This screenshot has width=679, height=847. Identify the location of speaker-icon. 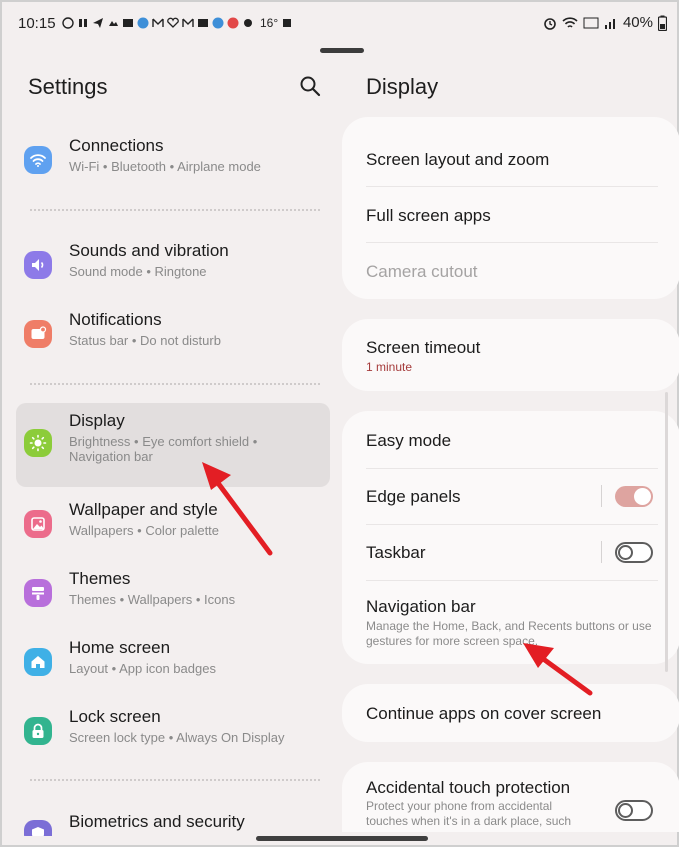
(38, 265).